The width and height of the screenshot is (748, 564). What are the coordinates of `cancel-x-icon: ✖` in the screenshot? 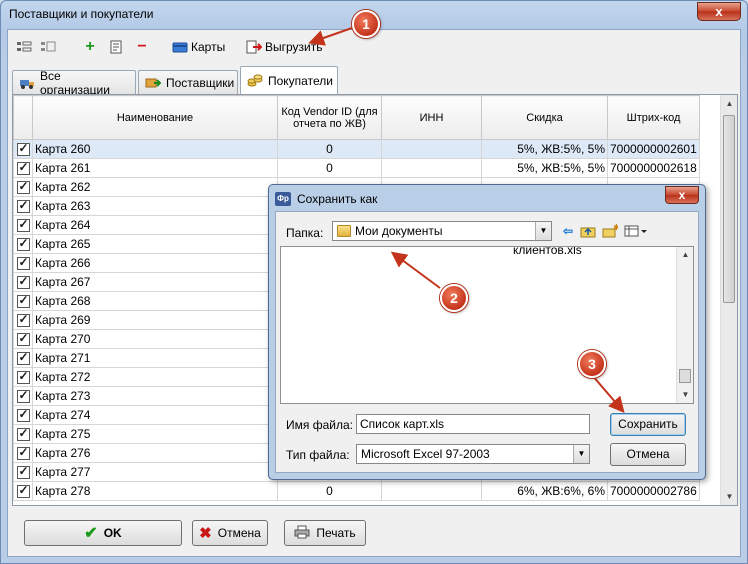 It's located at (205, 533).